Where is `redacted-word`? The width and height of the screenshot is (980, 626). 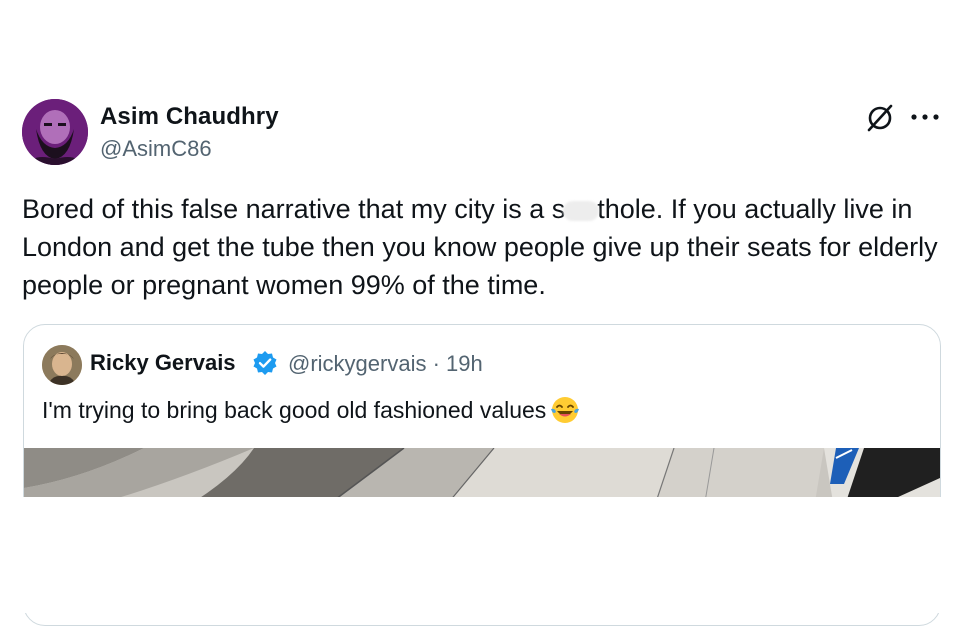
redacted-word is located at coordinates (581, 210).